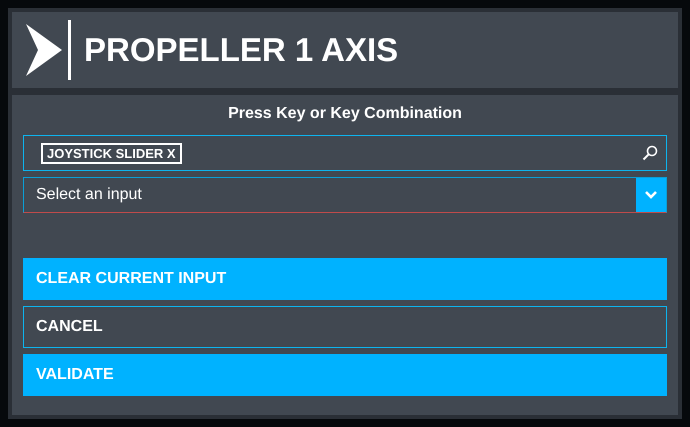  I want to click on secondary-button: CANCEL, so click(345, 327).